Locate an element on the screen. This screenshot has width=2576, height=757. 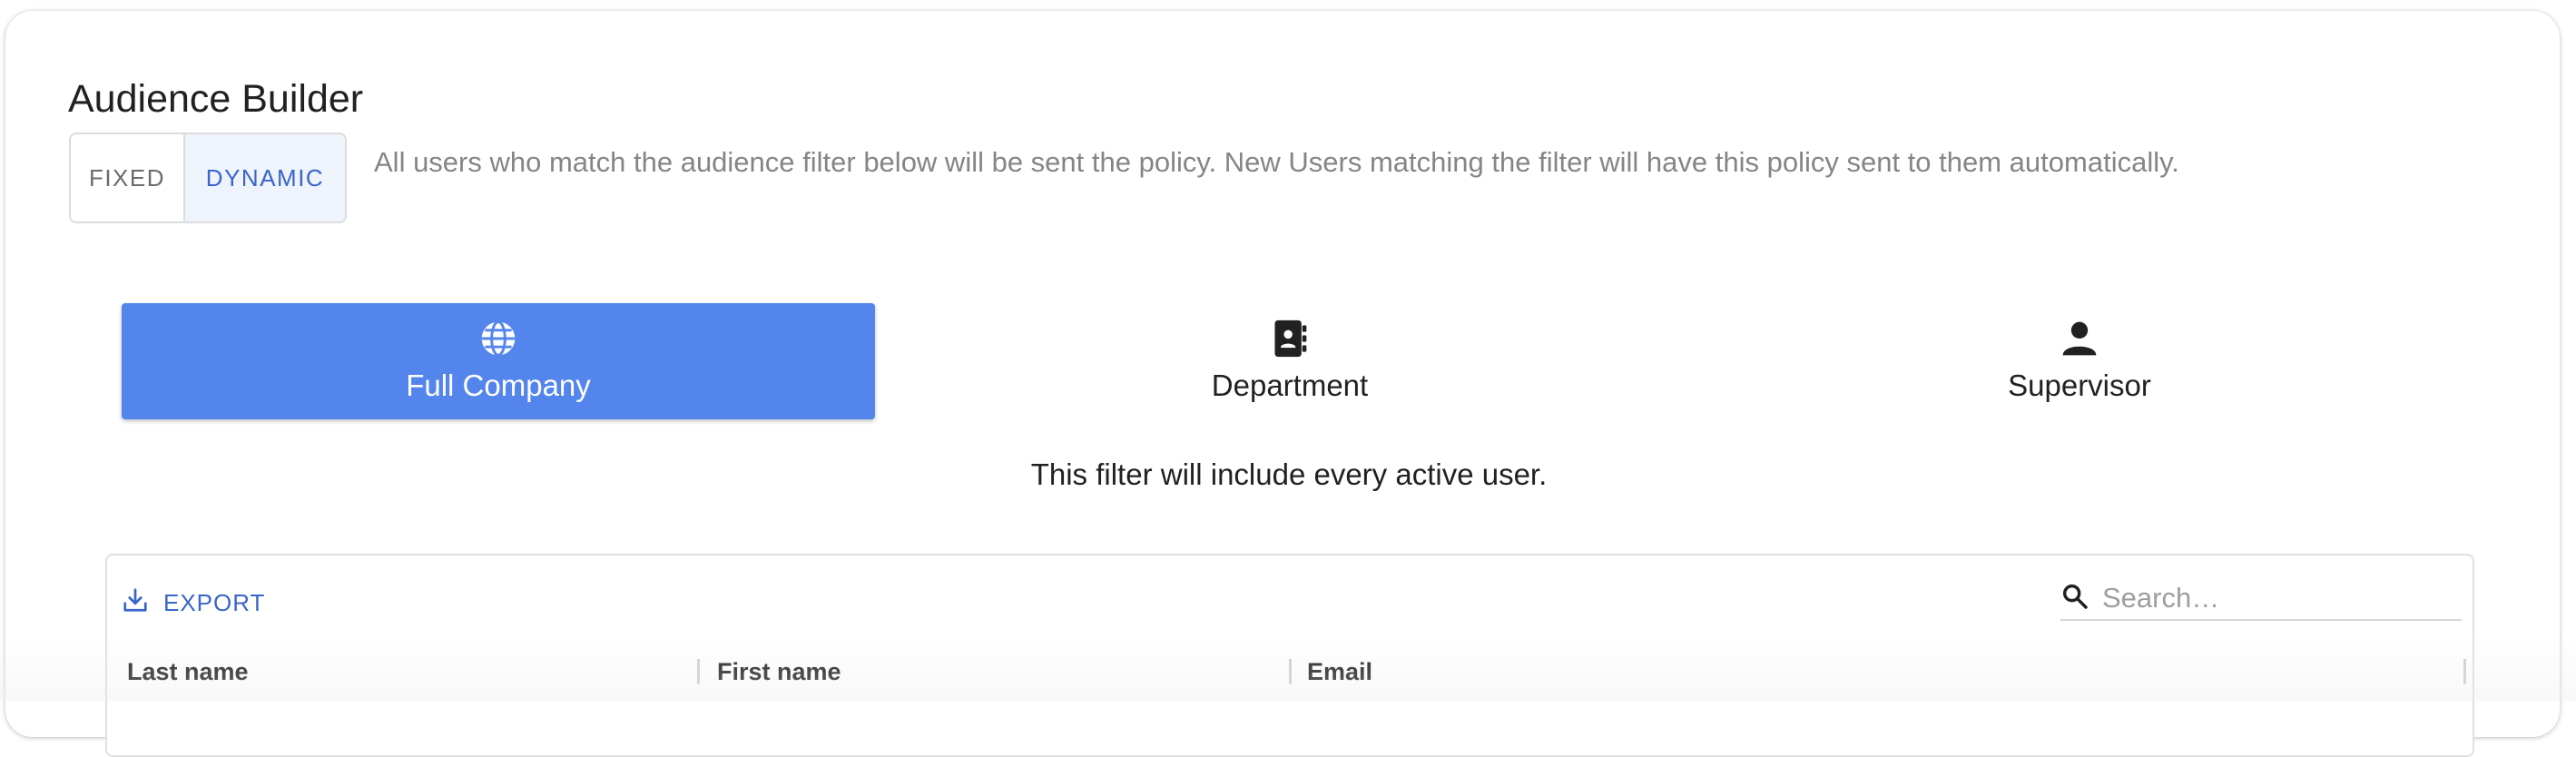
filter-tab-label: Department is located at coordinates (1290, 385).